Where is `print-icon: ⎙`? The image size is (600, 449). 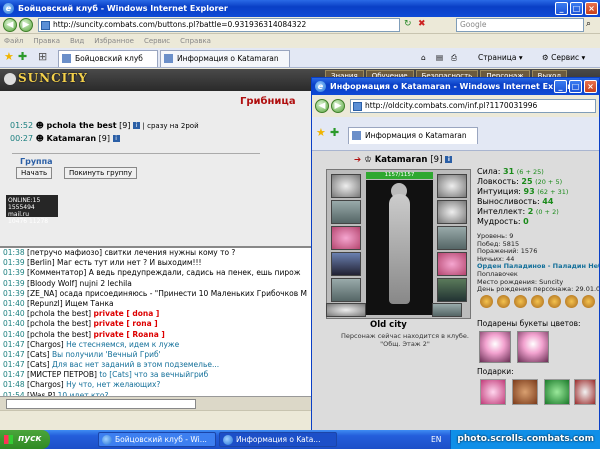
print-icon: ⎙ is located at coordinates (454, 58).